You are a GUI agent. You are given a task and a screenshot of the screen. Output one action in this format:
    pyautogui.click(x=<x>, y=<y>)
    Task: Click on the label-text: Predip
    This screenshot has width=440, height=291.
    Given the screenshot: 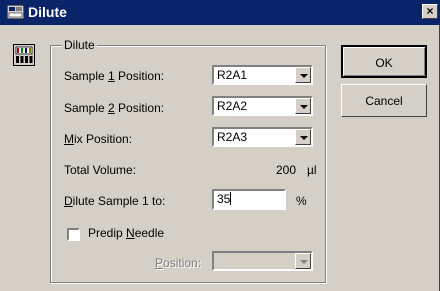 What is the action you would take?
    pyautogui.click(x=107, y=233)
    